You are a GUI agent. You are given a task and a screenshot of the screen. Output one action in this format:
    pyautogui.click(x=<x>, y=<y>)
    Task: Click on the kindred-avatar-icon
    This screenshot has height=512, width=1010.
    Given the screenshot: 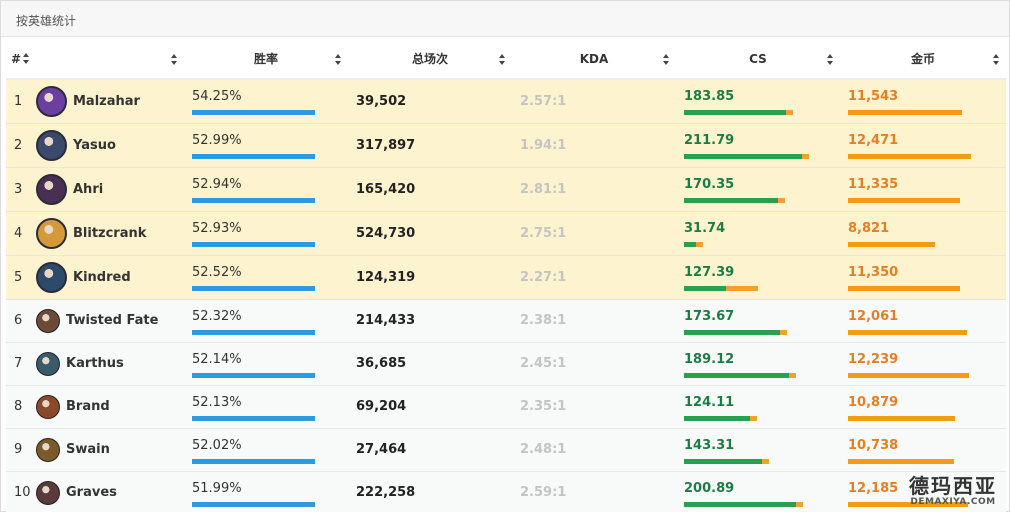 What is the action you would take?
    pyautogui.click(x=51, y=277)
    